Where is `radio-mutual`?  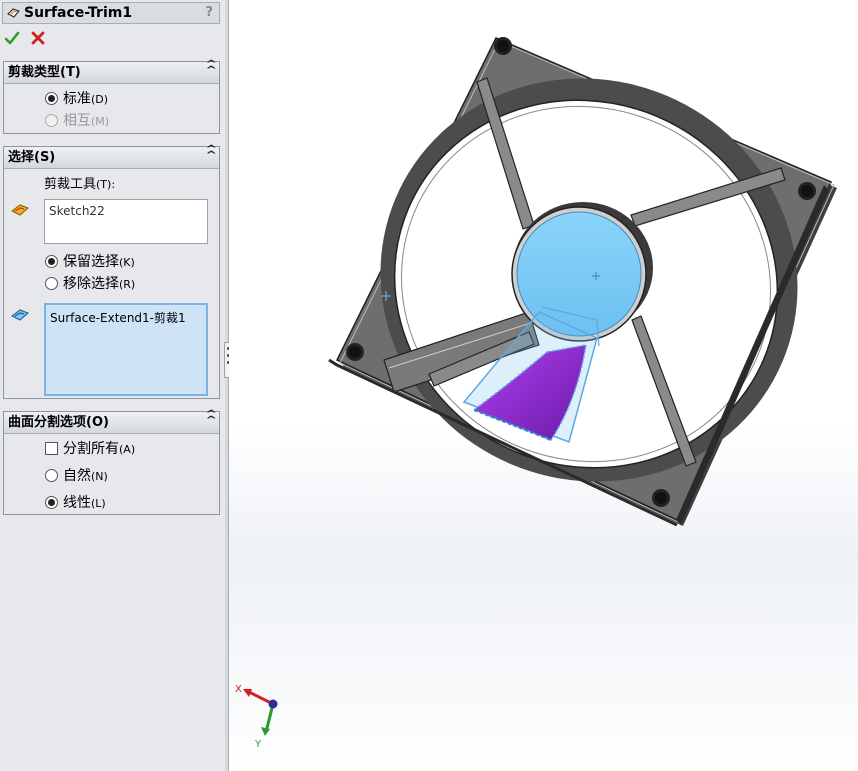
radio-mutual is located at coordinates (51, 120).